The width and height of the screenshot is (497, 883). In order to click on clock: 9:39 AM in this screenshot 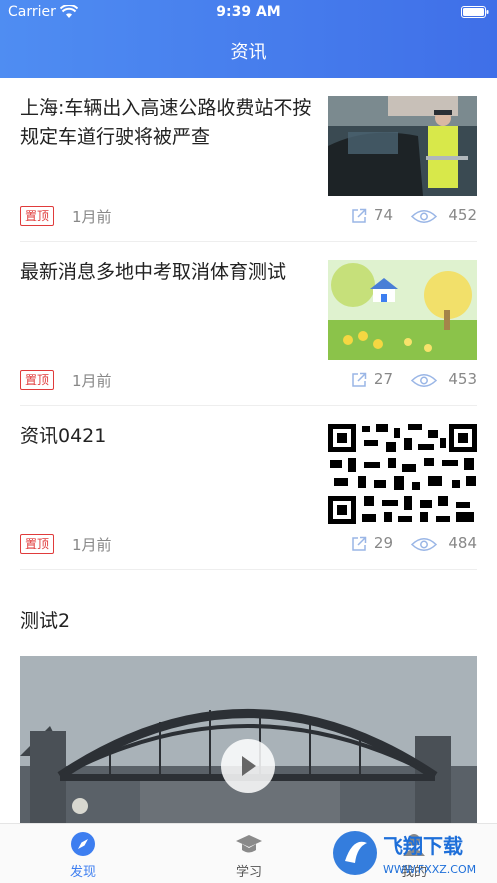, I will do `click(248, 12)`.